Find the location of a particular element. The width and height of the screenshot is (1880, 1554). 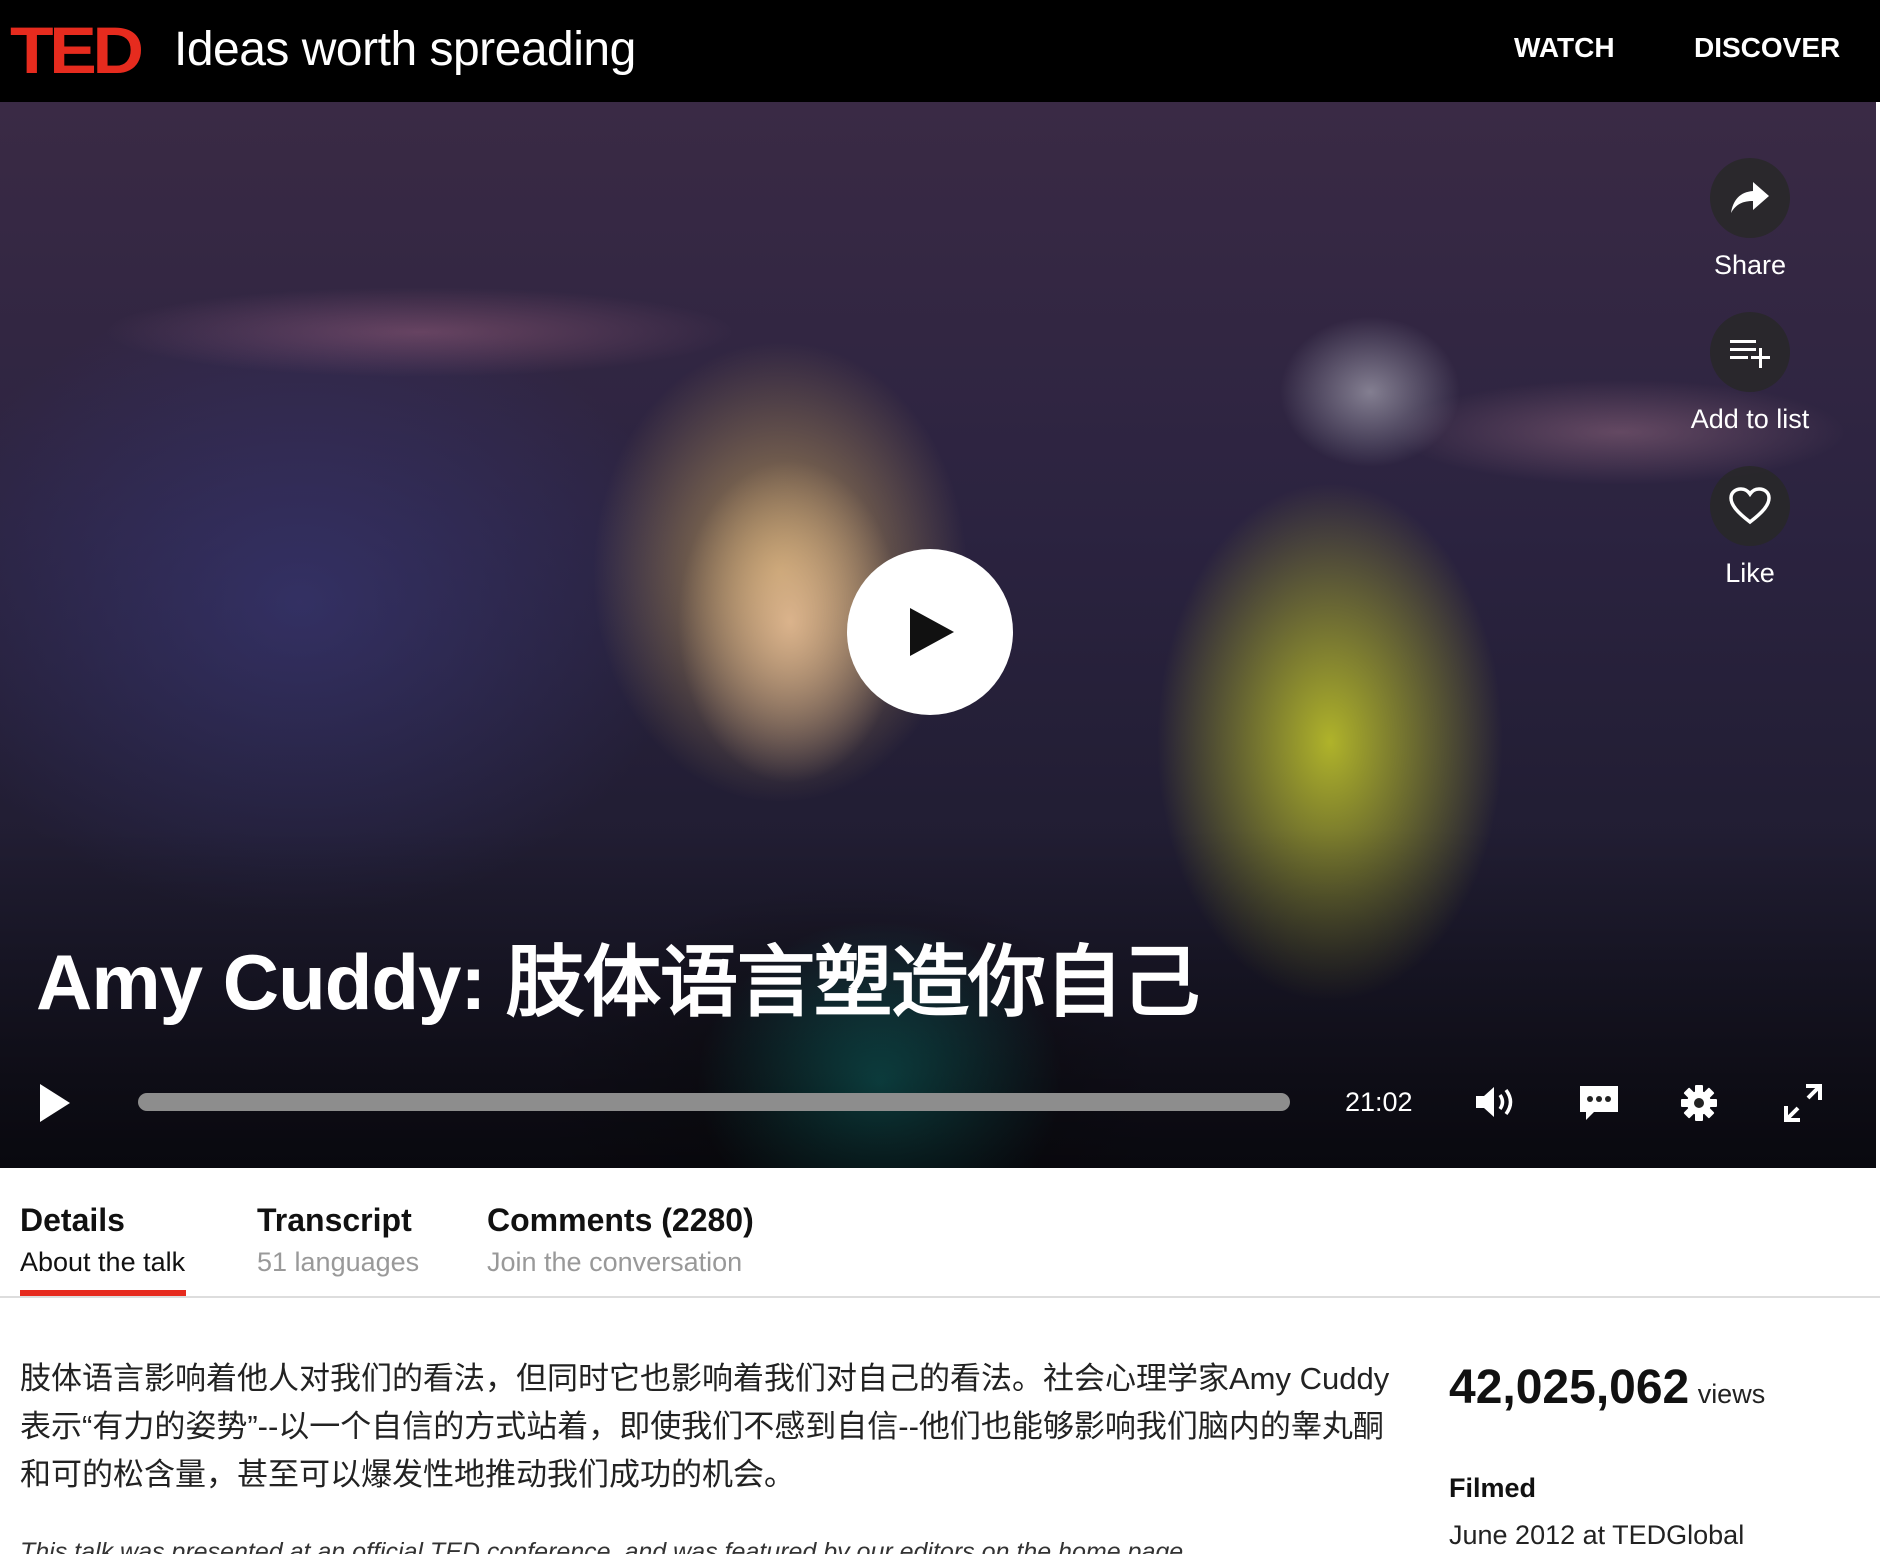

fullscreen-icon is located at coordinates (1803, 1103).